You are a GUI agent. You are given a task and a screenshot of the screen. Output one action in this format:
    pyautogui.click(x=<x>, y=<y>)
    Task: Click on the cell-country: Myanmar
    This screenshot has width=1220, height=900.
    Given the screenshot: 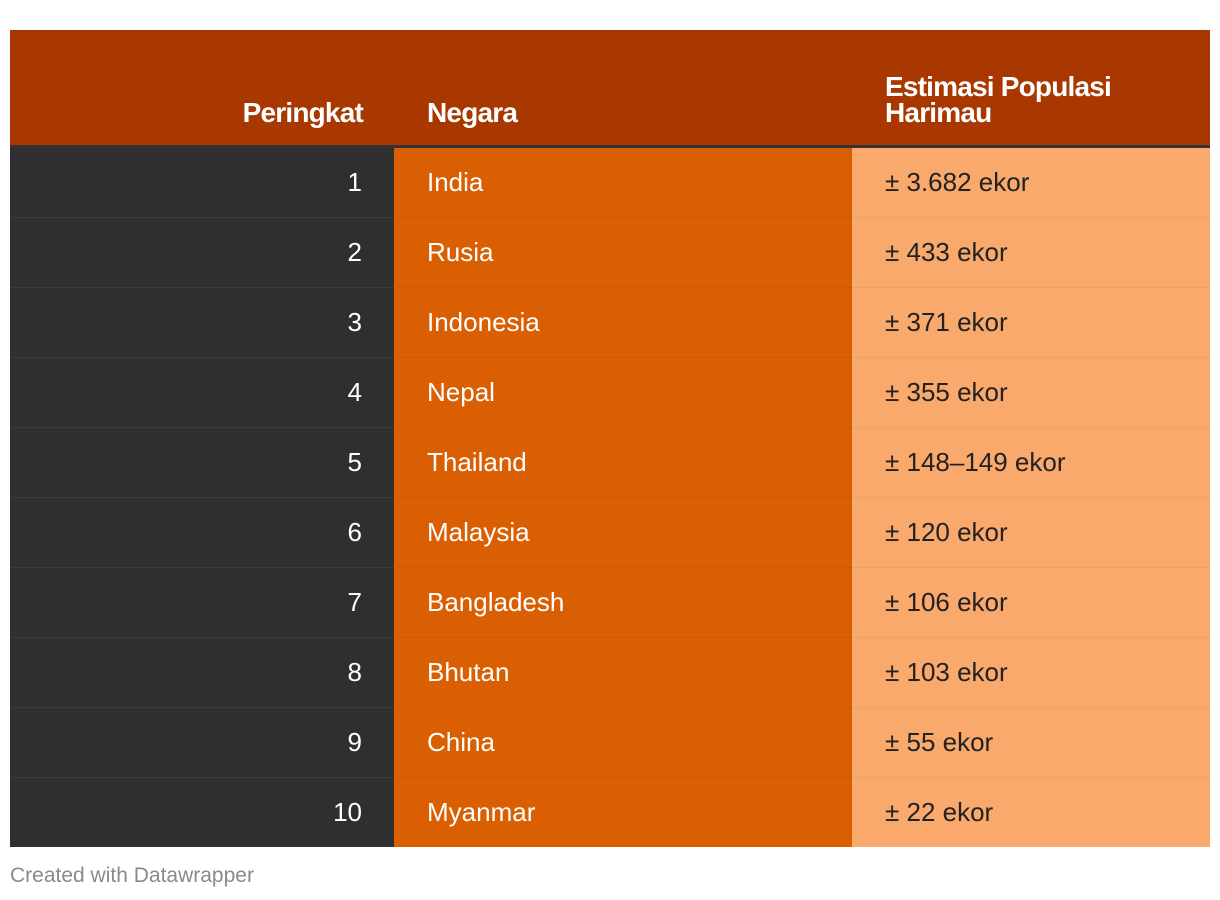 What is the action you would take?
    pyautogui.click(x=623, y=812)
    